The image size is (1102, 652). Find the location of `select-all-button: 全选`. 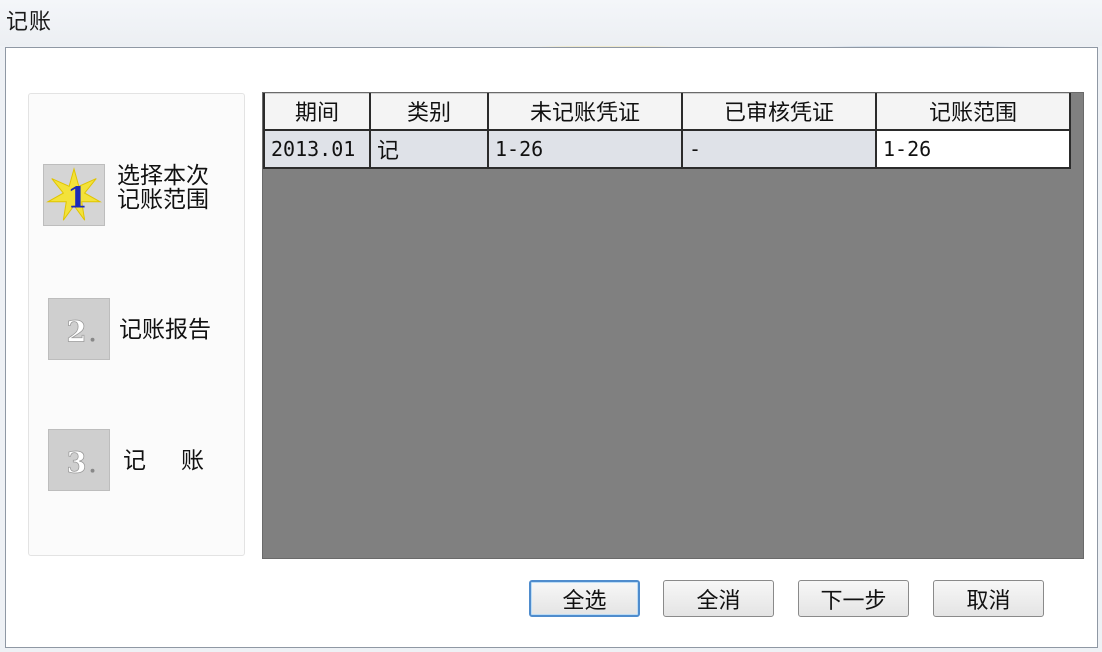

select-all-button: 全选 is located at coordinates (584, 598).